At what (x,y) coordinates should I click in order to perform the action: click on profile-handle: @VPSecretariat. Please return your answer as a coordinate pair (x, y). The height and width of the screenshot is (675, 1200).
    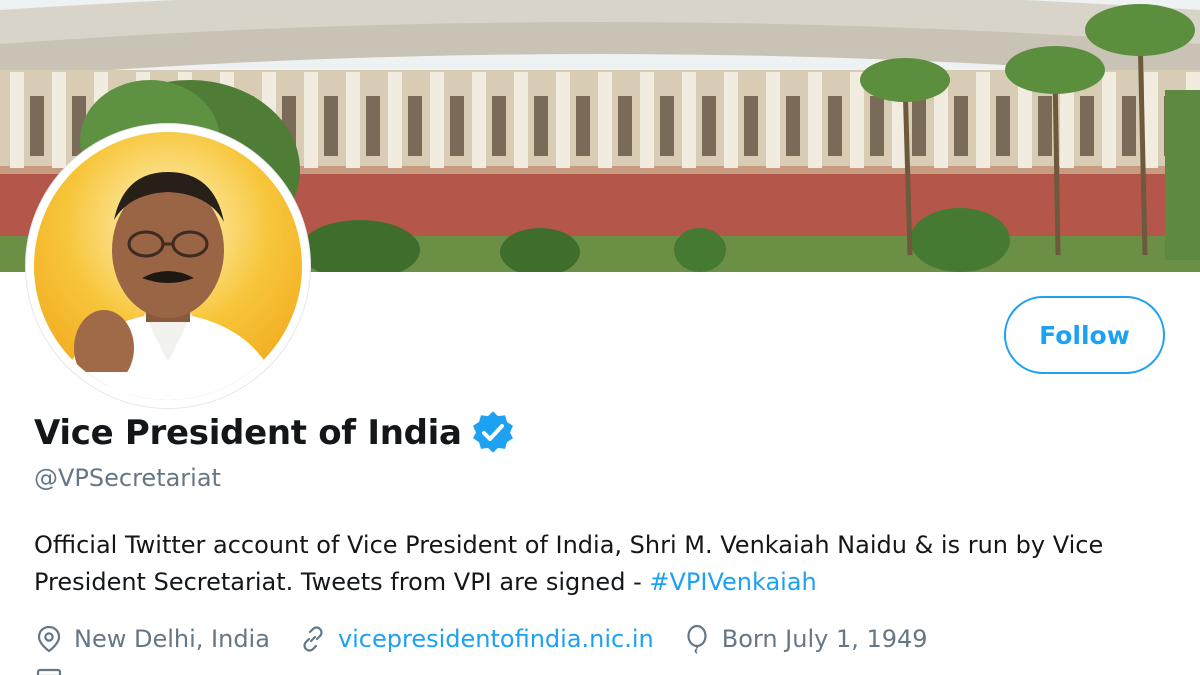
    Looking at the image, I should click on (127, 478).